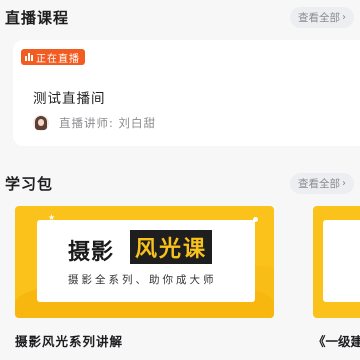 The height and width of the screenshot is (360, 360). Describe the element at coordinates (255, 219) in the screenshot. I see `dot-decoration` at that location.